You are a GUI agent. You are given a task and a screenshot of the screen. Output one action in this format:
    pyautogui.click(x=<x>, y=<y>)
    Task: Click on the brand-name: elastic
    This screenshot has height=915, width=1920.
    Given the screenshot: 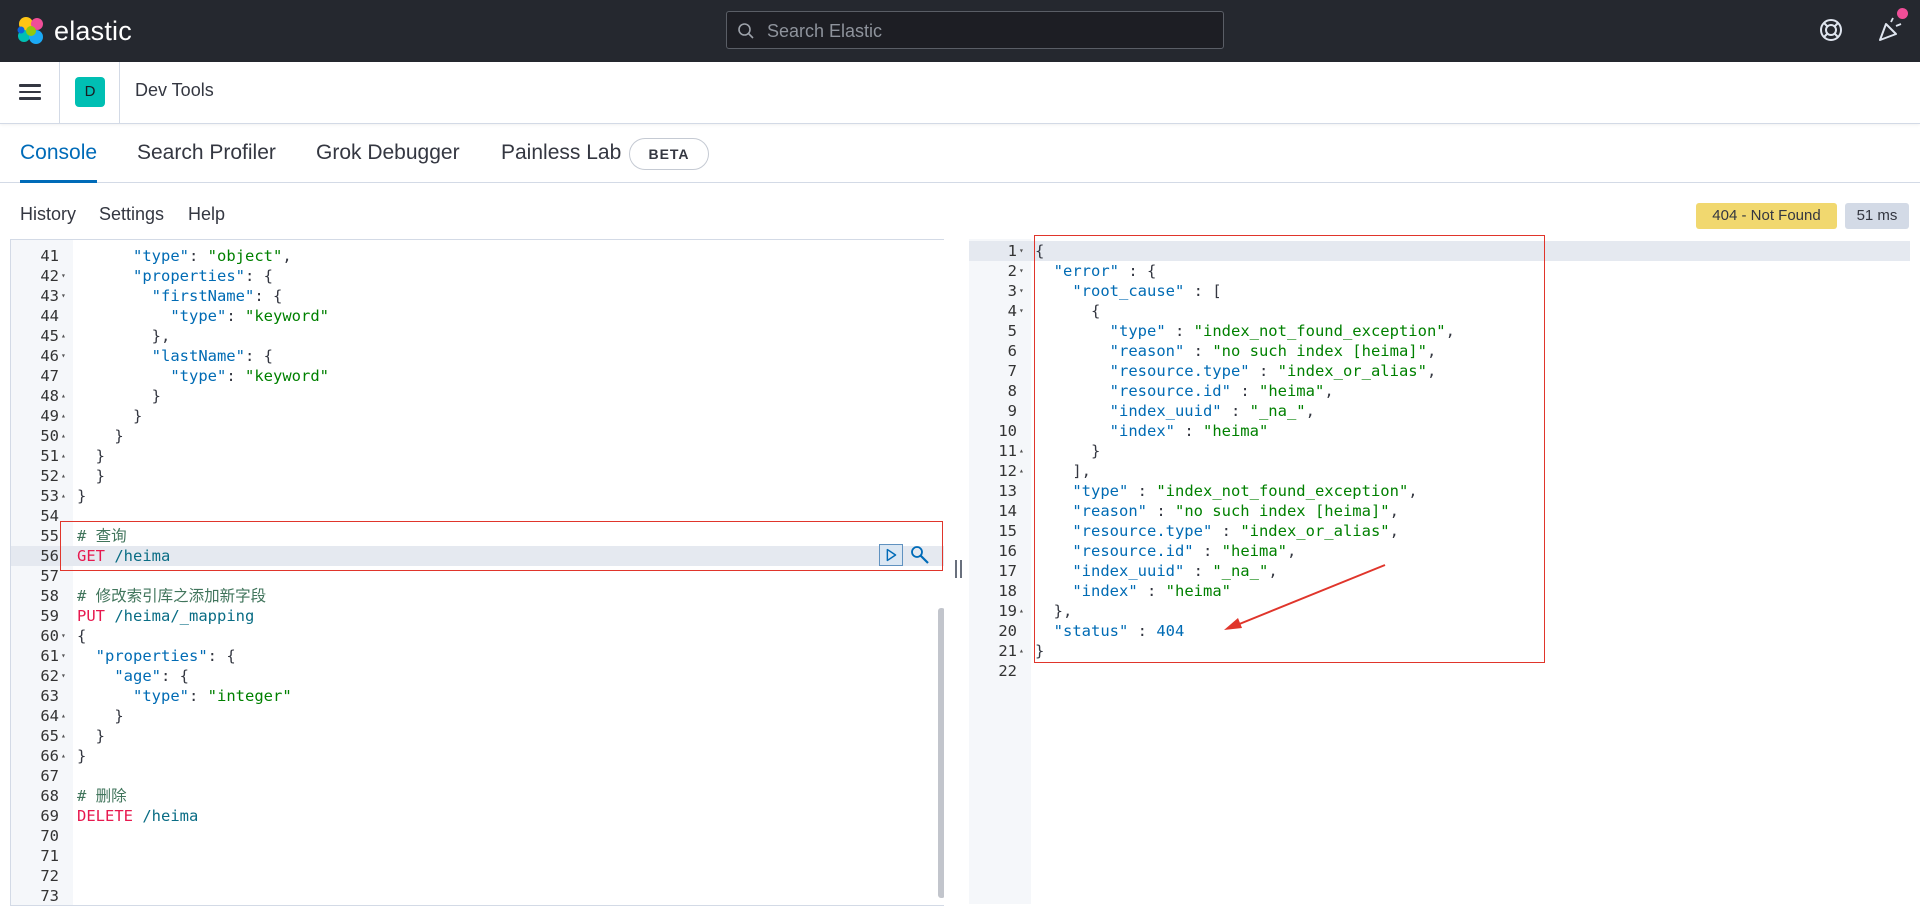 What is the action you would take?
    pyautogui.click(x=93, y=31)
    